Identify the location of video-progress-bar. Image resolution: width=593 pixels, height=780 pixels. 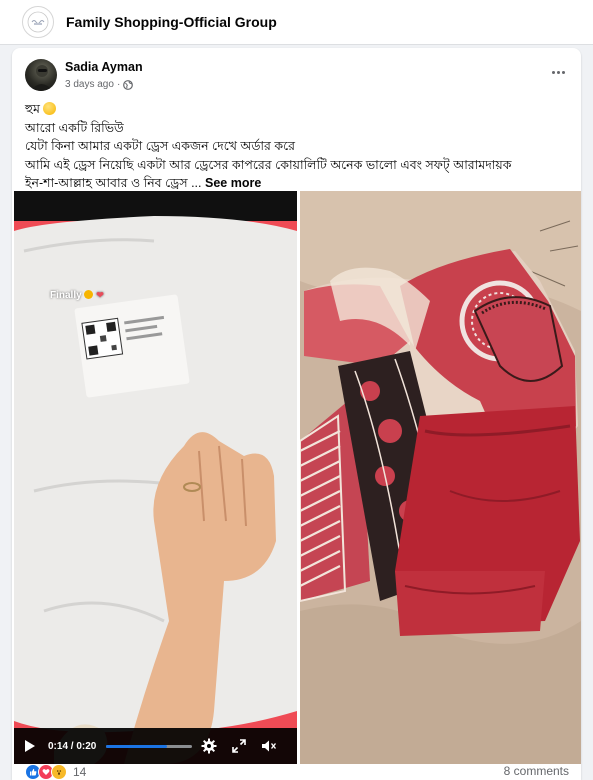
(149, 746).